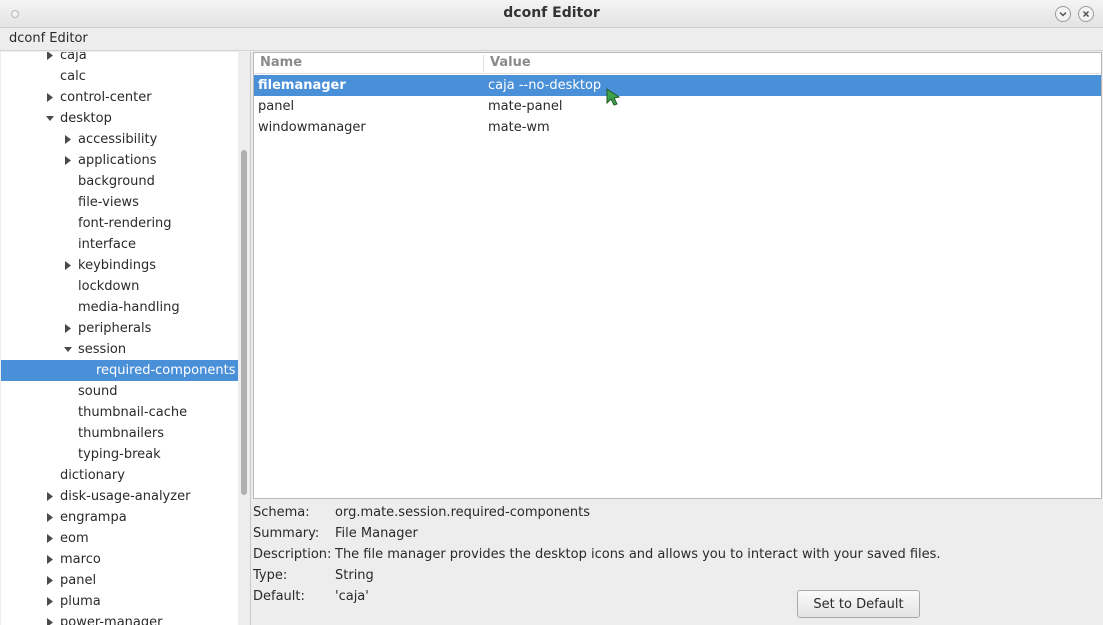 This screenshot has width=1103, height=625. Describe the element at coordinates (119, 601) in the screenshot. I see `tree-item: pluma` at that location.